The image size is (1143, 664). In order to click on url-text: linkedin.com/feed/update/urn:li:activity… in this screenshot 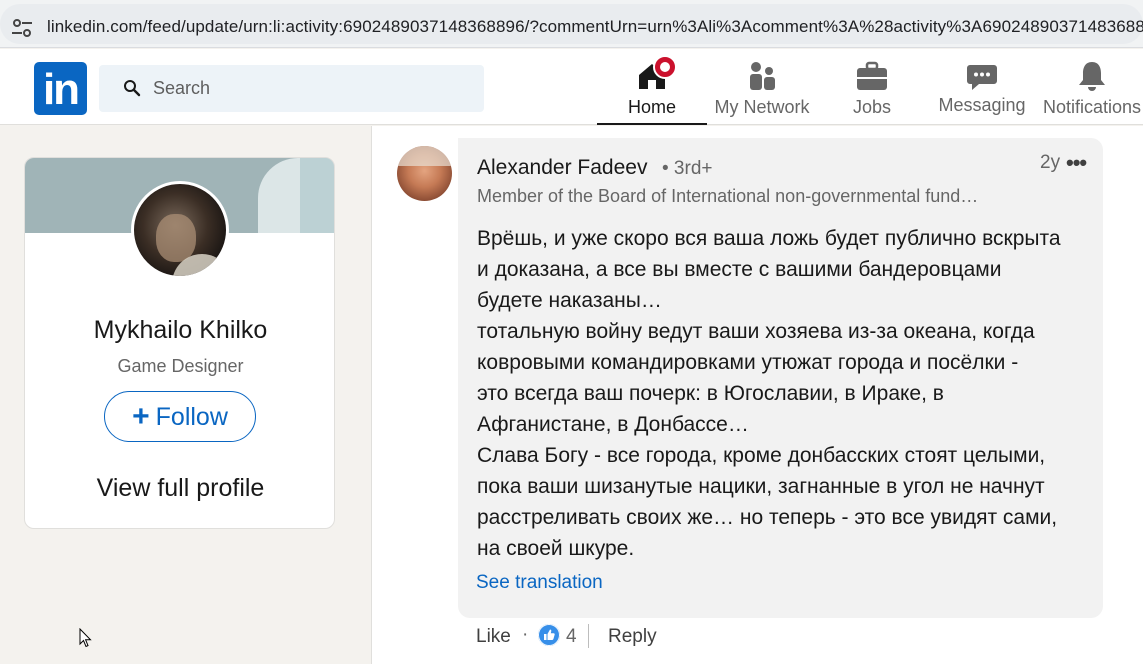, I will do `click(595, 27)`.